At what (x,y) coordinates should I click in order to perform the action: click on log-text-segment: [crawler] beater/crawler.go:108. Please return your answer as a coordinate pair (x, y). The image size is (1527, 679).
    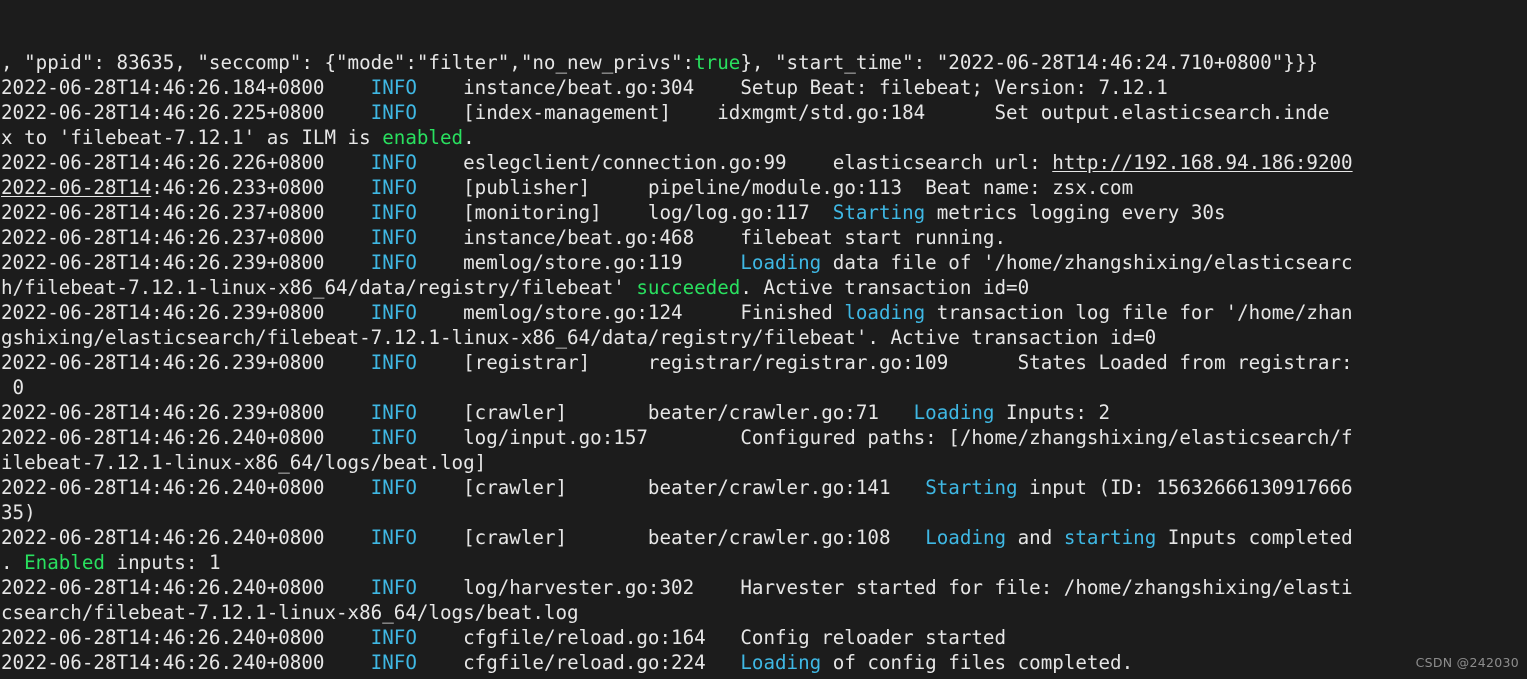
    Looking at the image, I should click on (671, 537).